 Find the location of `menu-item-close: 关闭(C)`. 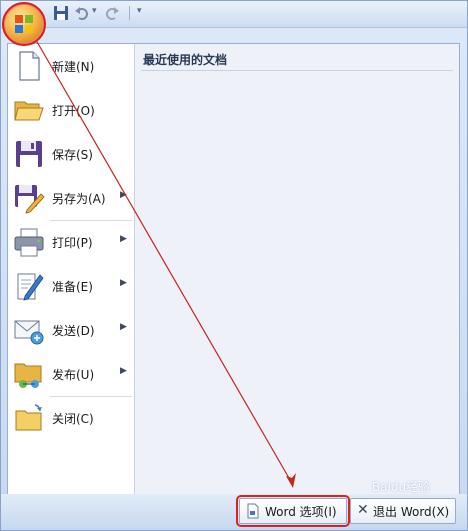

menu-item-close: 关闭(C) is located at coordinates (71, 418).